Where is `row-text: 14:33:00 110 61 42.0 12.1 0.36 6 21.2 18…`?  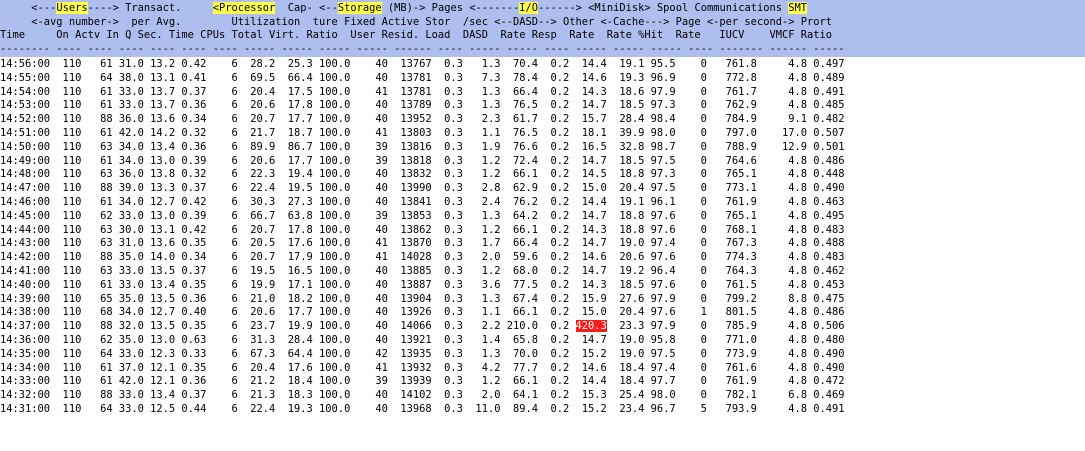 row-text: 14:33:00 110 61 42.0 12.1 0.36 6 21.2 18… is located at coordinates (422, 381).